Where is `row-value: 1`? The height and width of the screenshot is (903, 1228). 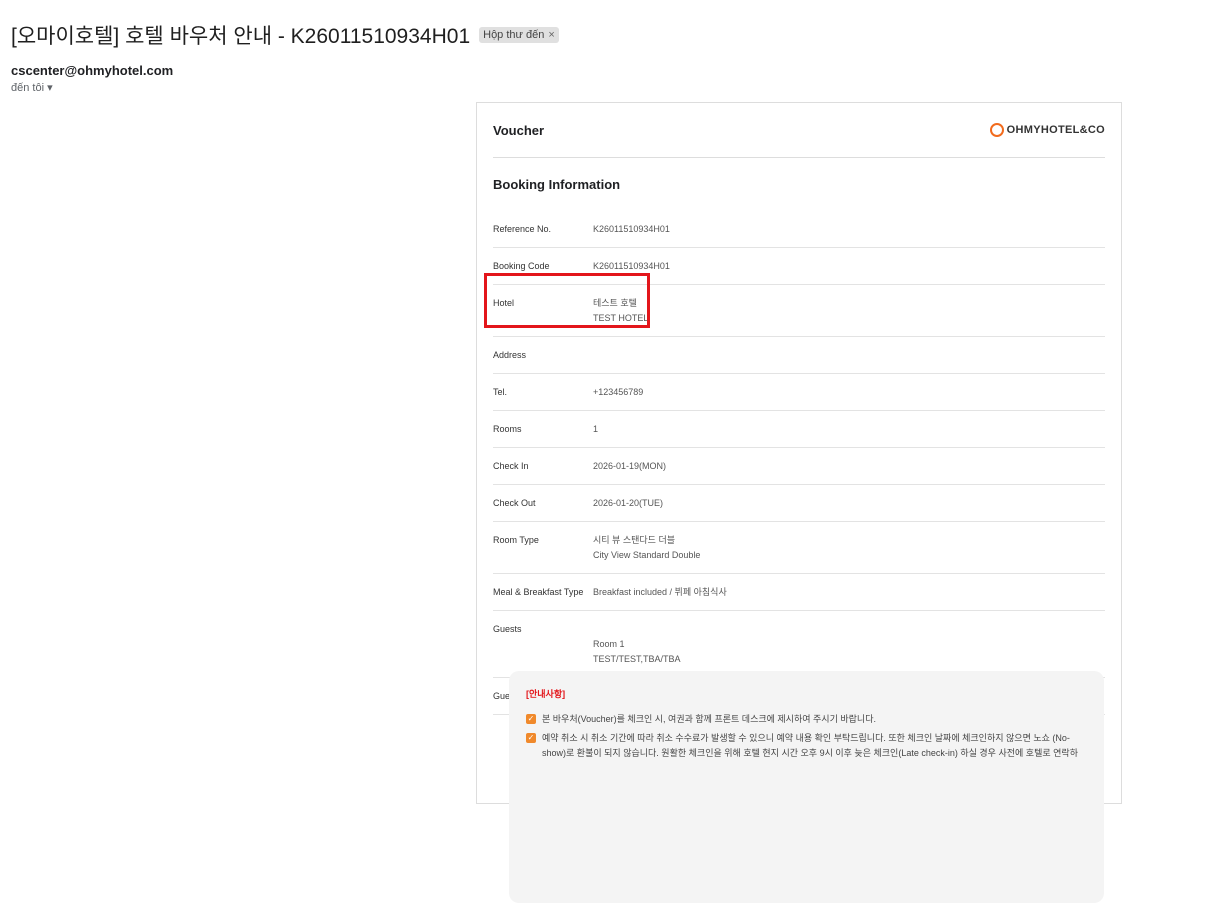 row-value: 1 is located at coordinates (595, 429).